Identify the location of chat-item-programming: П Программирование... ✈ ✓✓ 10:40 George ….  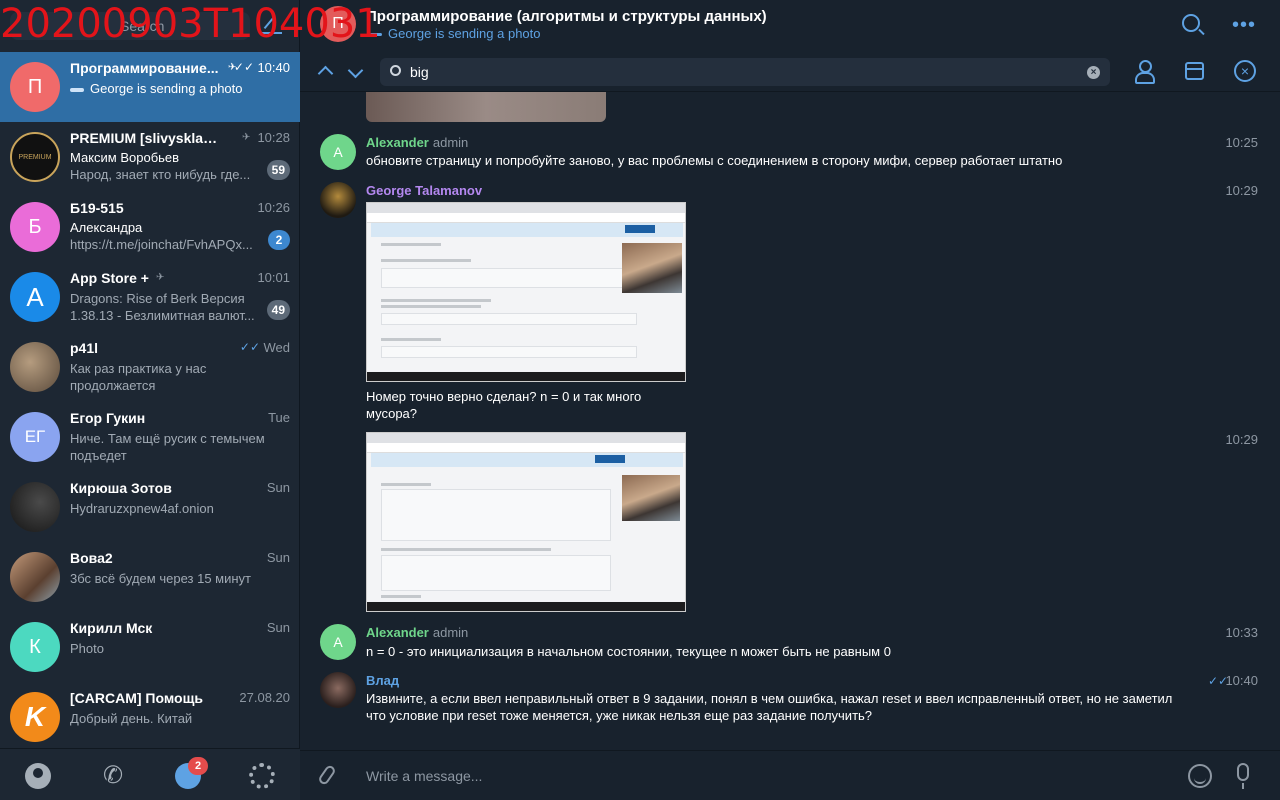
(150, 87).